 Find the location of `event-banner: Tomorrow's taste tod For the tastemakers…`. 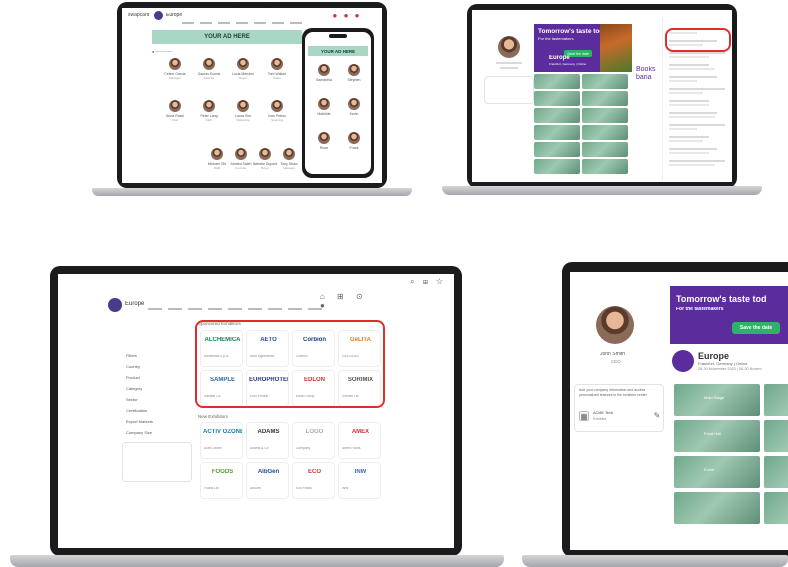

event-banner: Tomorrow's taste tod For the tastemakers… is located at coordinates (729, 315).